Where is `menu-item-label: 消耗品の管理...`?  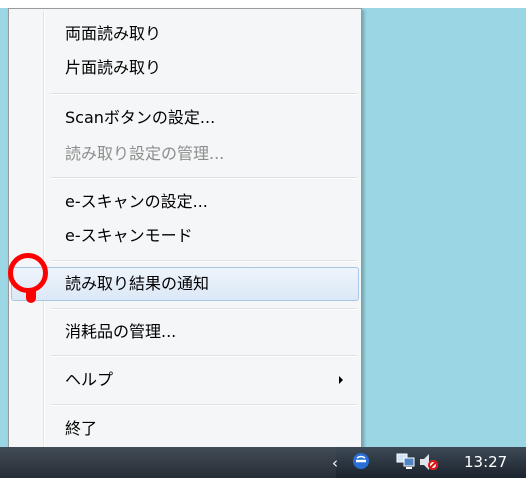
menu-item-label: 消耗品の管理... is located at coordinates (121, 331).